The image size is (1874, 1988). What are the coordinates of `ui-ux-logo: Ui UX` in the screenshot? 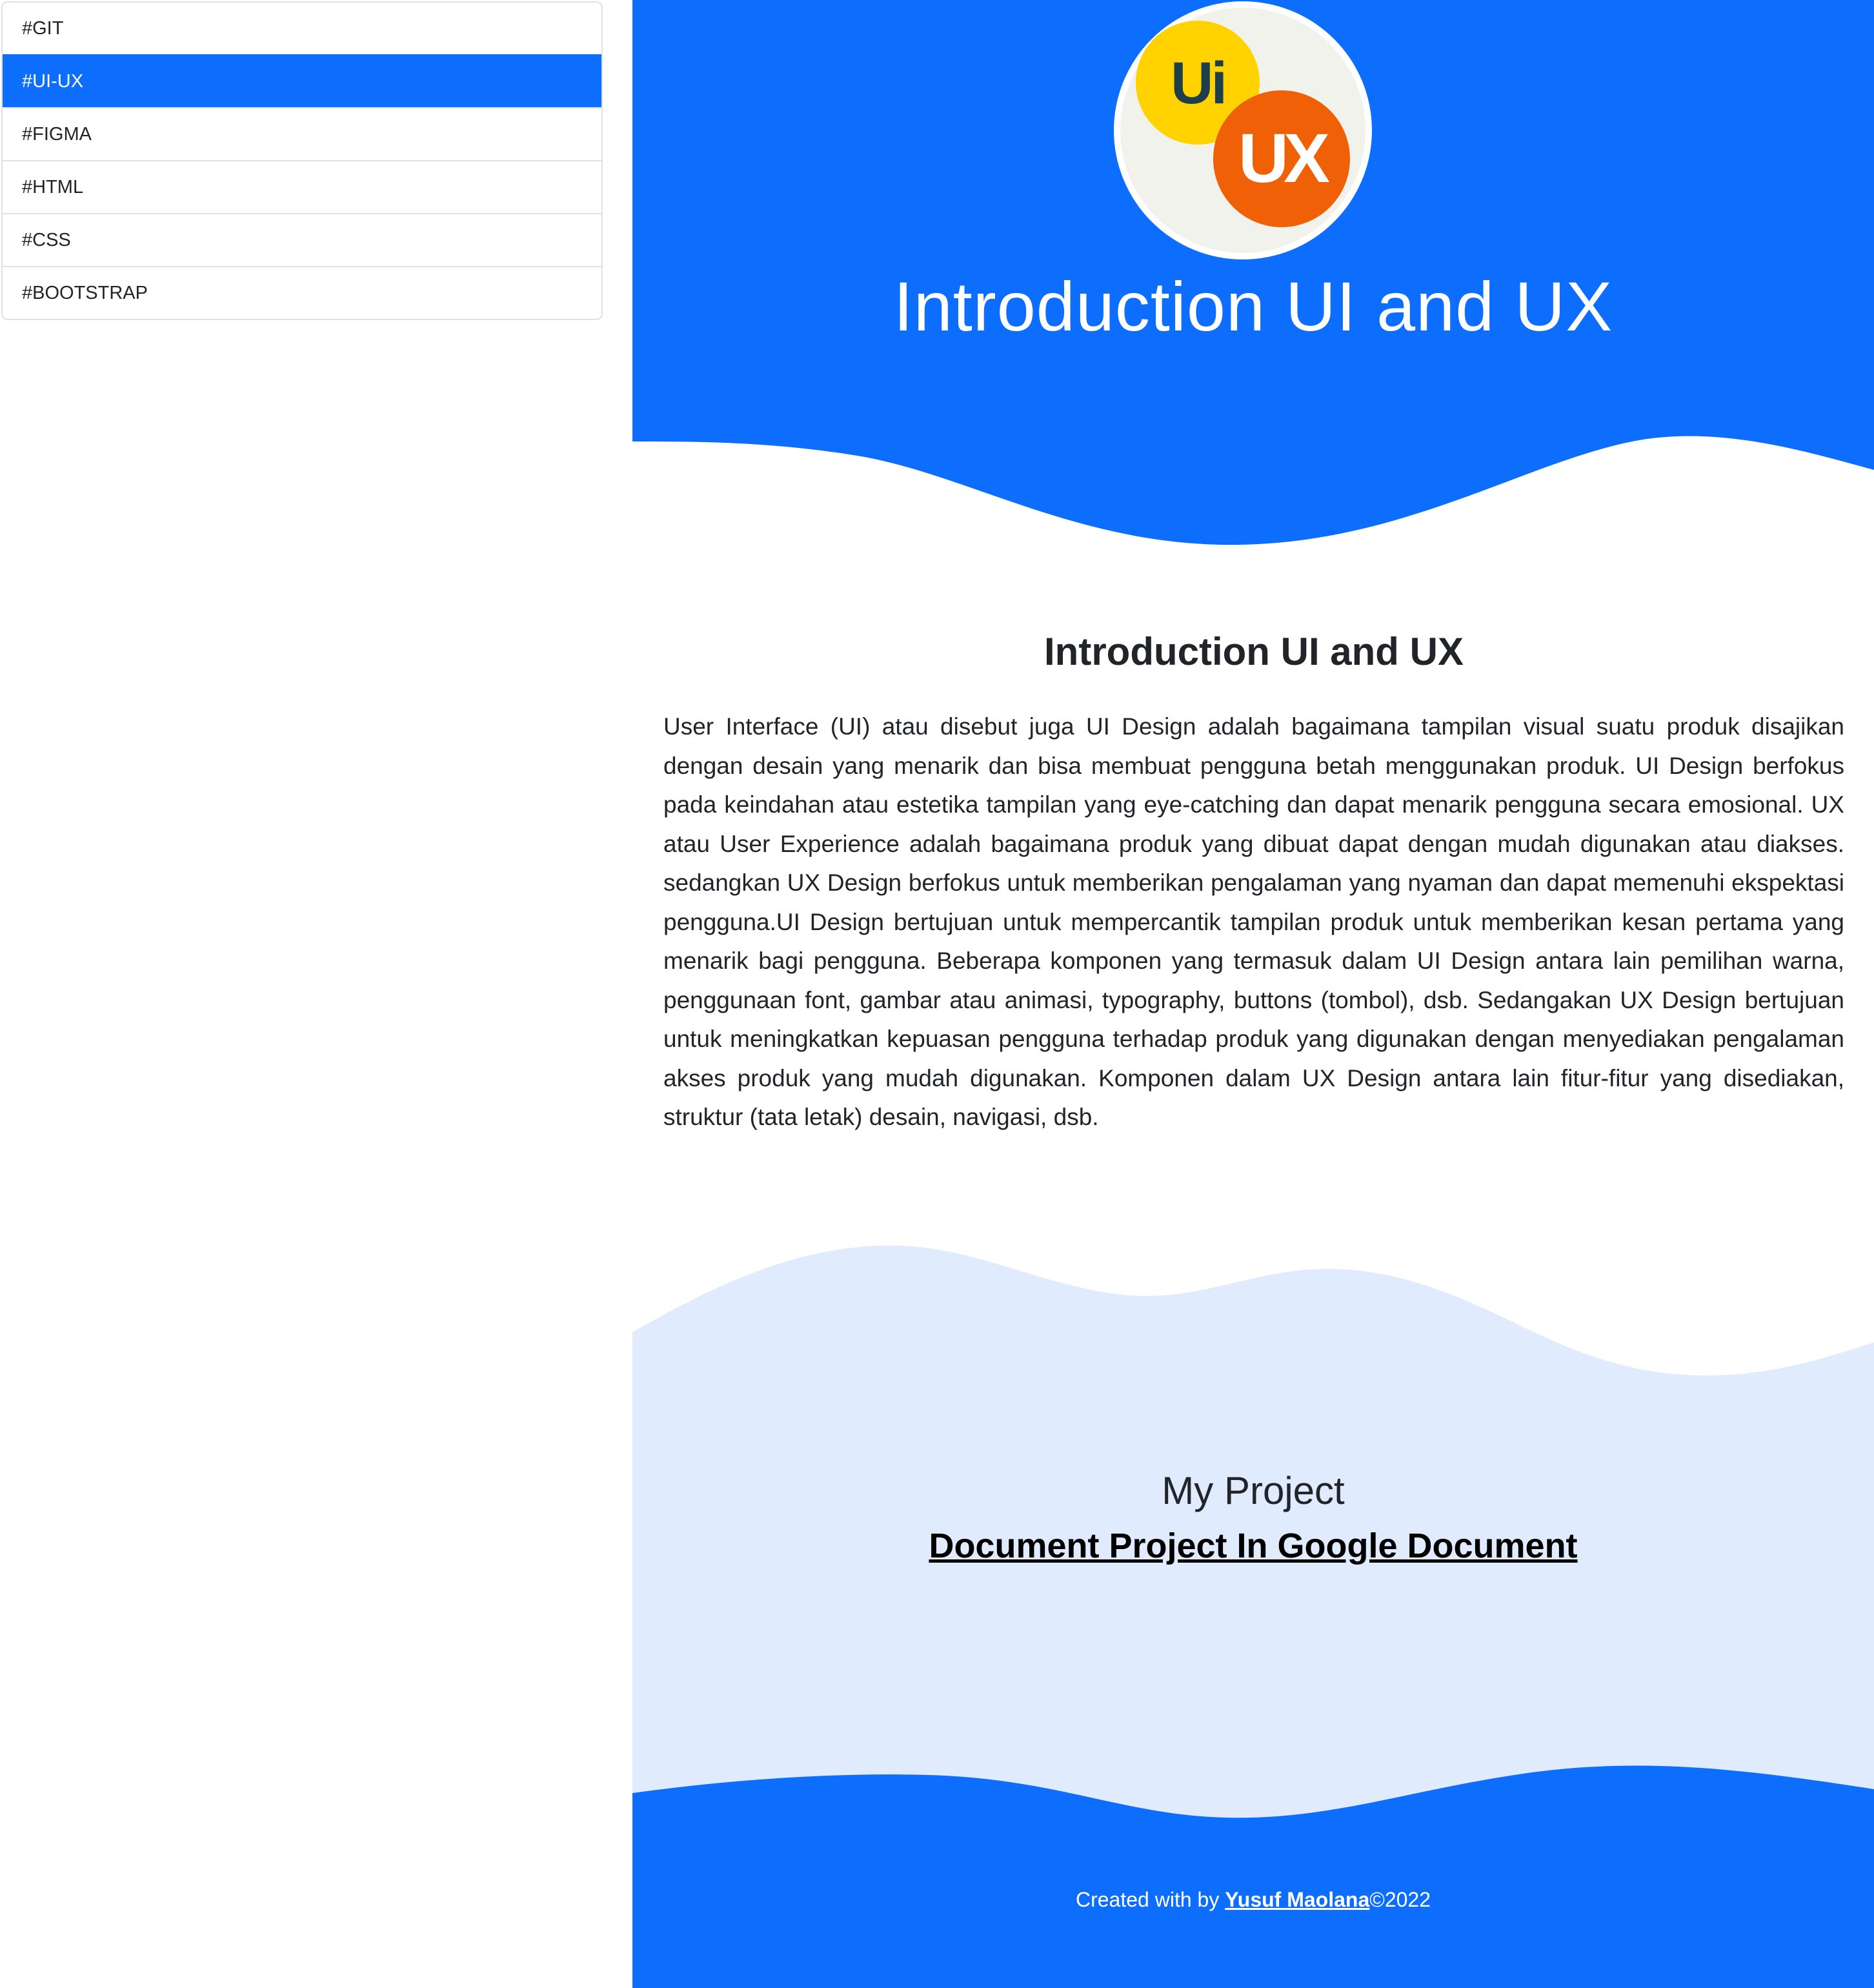 It's located at (1243, 130).